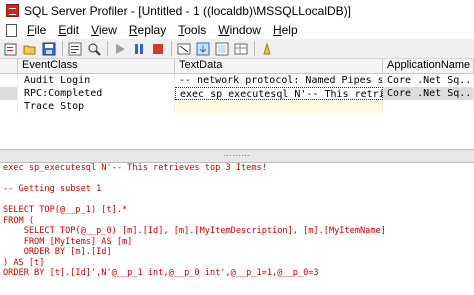 This screenshot has width=474, height=295. What do you see at coordinates (68, 241) in the screenshot?
I see `detail-line: FROM [MyItems] AS [m]` at bounding box center [68, 241].